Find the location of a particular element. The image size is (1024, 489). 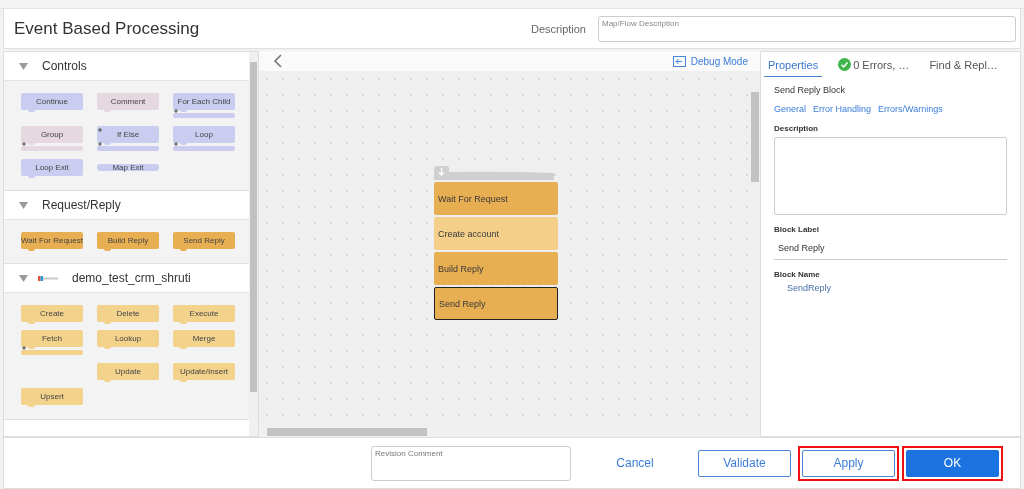

section-link: Error Handling is located at coordinates (842, 109).